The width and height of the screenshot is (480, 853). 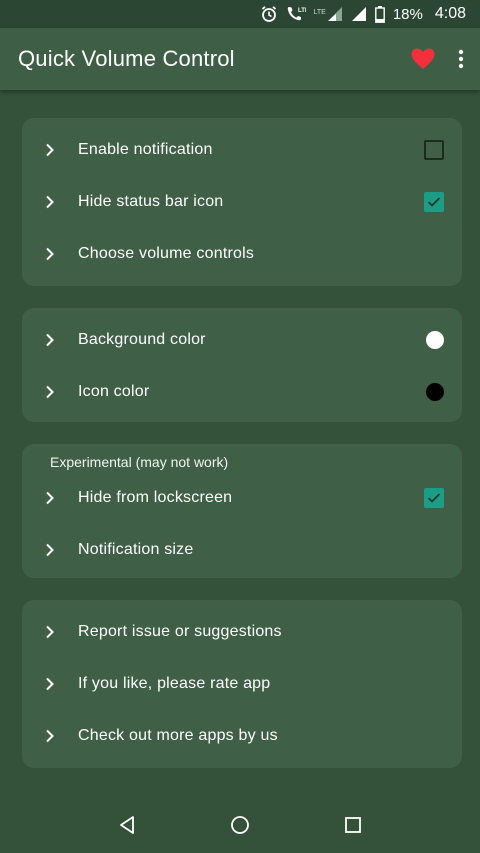 I want to click on more-options-button, so click(x=461, y=59).